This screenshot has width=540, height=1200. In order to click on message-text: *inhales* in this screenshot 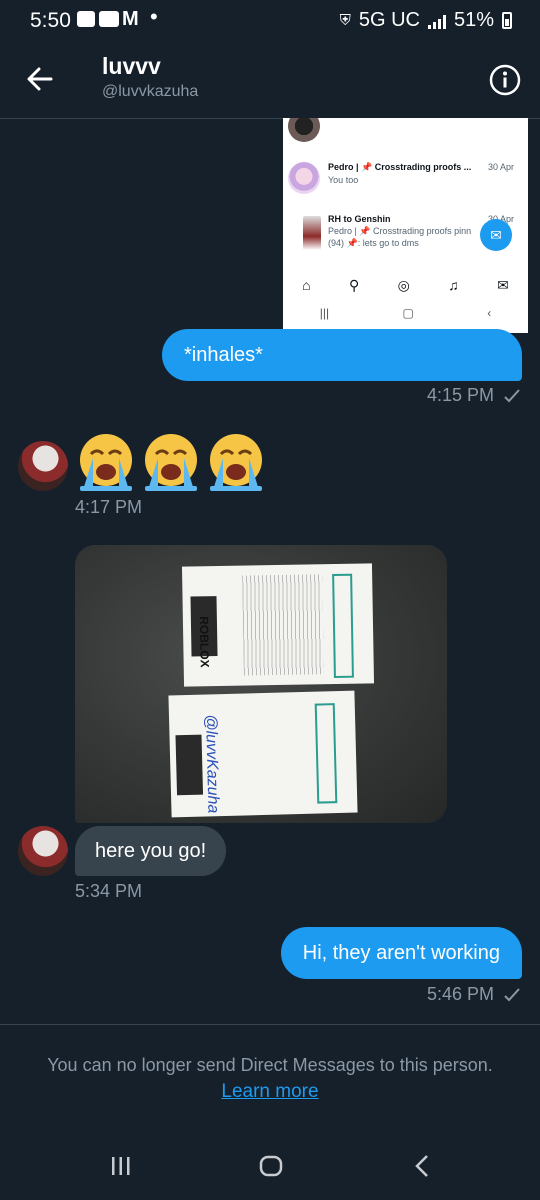, I will do `click(223, 355)`.